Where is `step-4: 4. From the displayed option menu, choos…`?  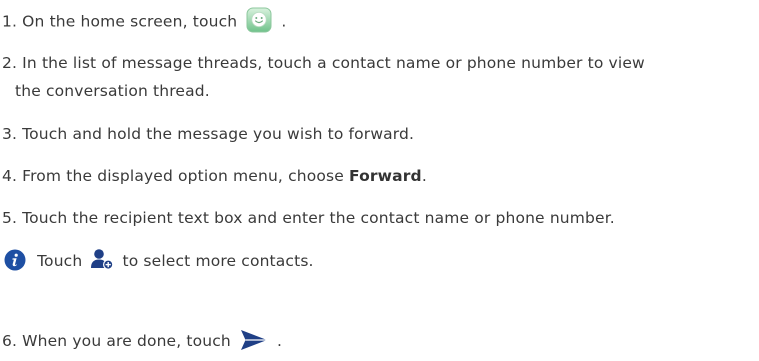 step-4: 4. From the displayed option menu, choos… is located at coordinates (214, 176).